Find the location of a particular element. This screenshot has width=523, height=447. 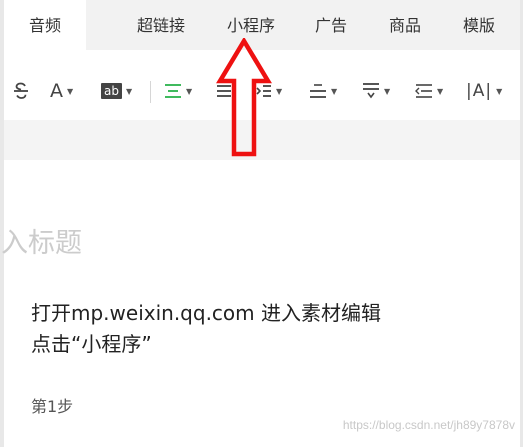

font-color-icon: A is located at coordinates (56, 91).